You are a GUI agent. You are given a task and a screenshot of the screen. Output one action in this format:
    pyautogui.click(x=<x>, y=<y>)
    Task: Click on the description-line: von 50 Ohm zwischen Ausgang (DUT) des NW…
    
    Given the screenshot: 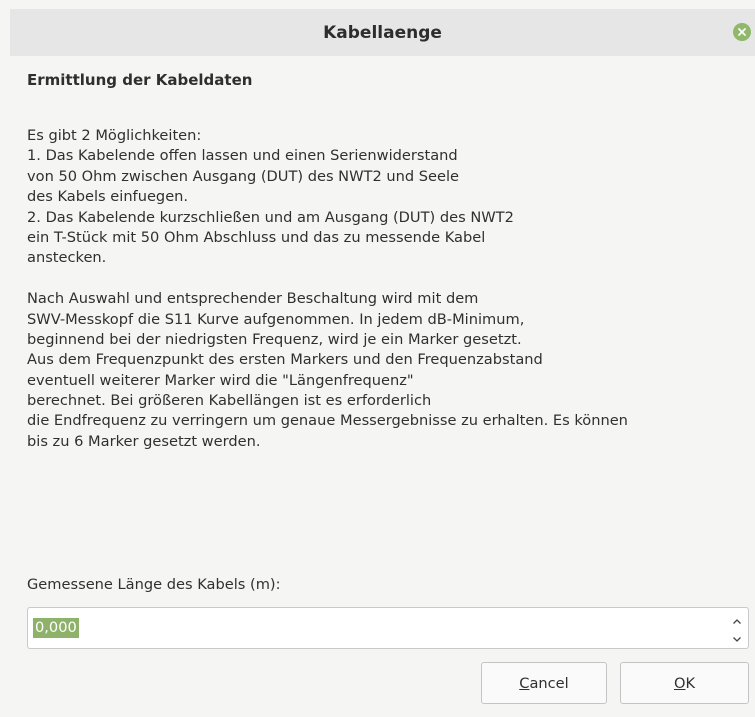 What is the action you would take?
    pyautogui.click(x=243, y=176)
    